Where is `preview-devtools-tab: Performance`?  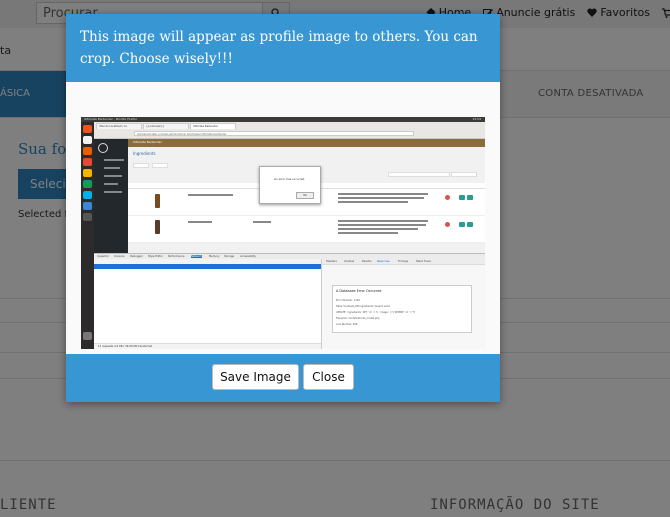 preview-devtools-tab: Performance is located at coordinates (176, 256).